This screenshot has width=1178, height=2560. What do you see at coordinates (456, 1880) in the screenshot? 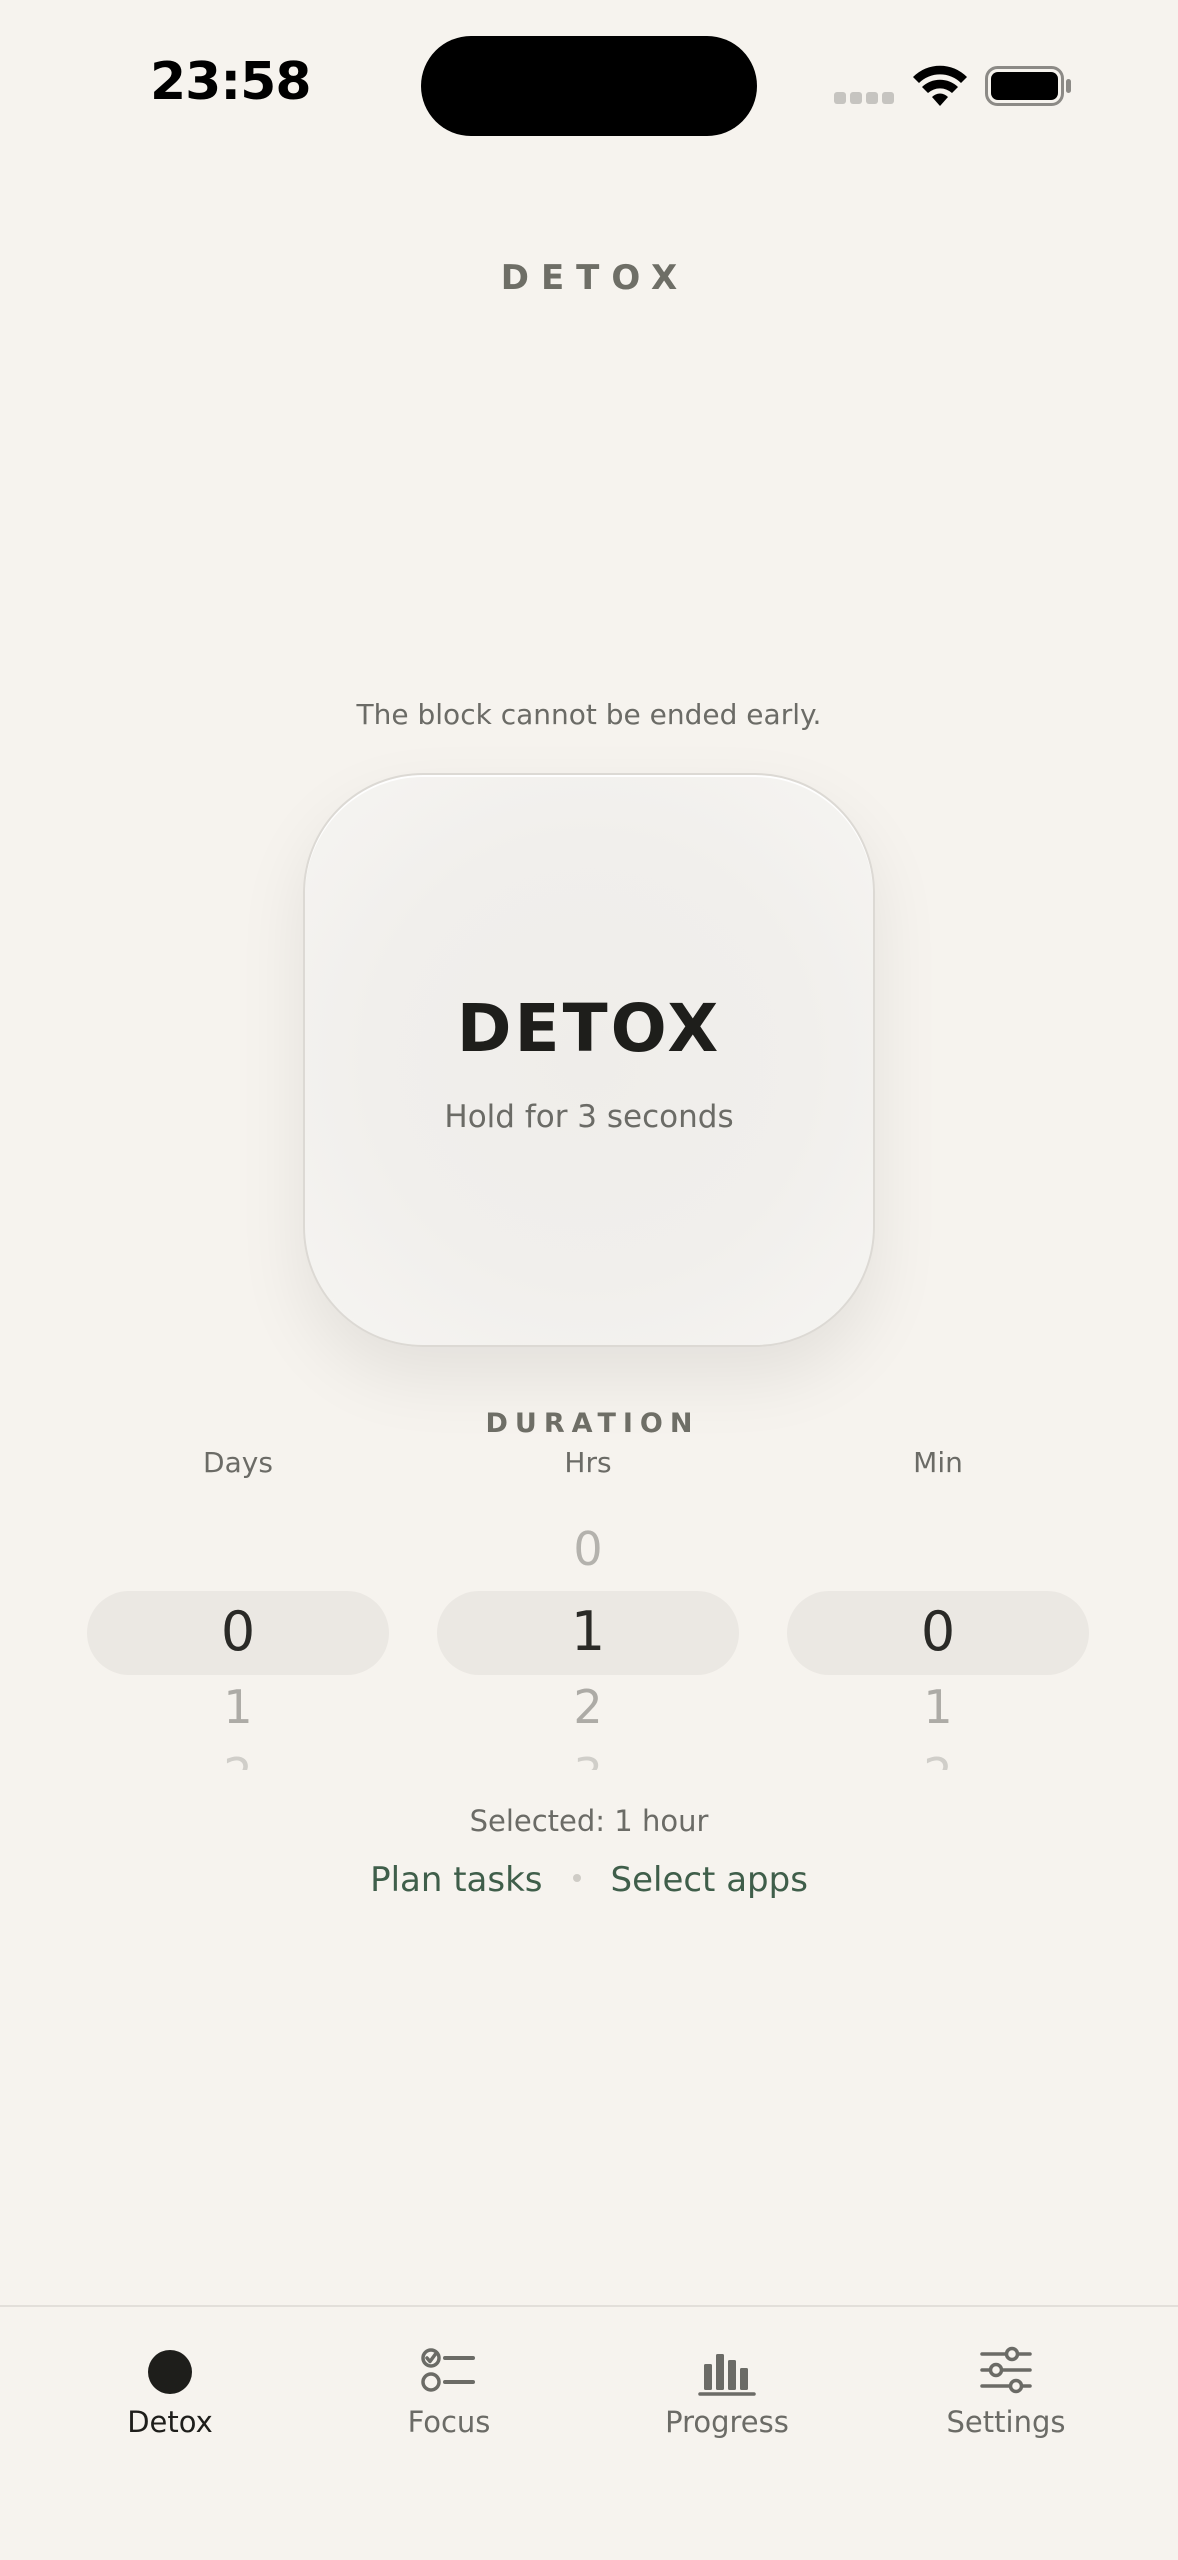
I see `plan-tasks-link: Plan tasks` at bounding box center [456, 1880].